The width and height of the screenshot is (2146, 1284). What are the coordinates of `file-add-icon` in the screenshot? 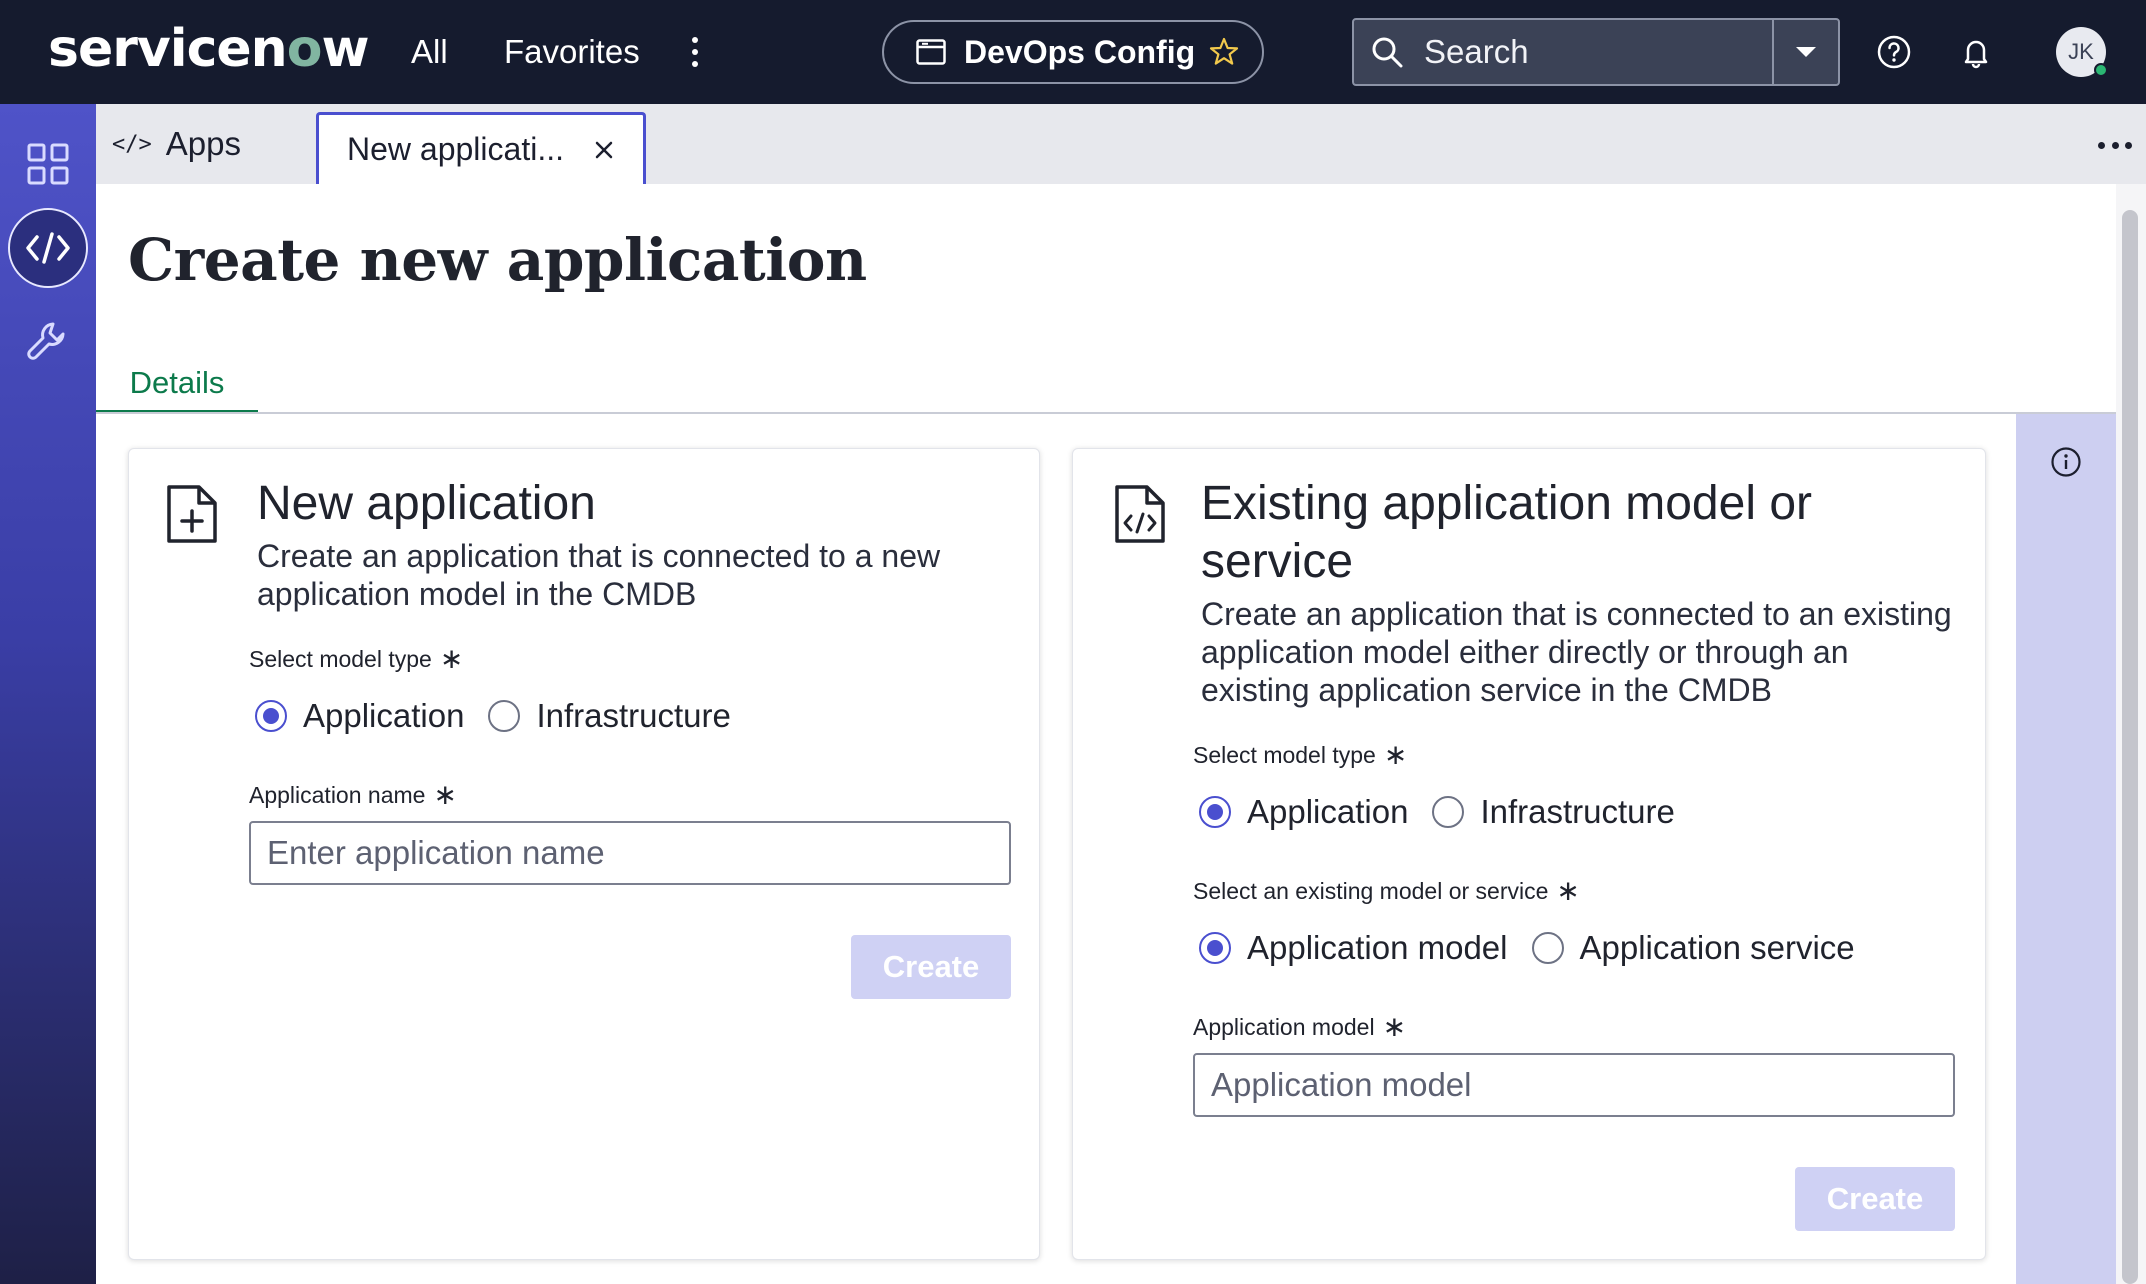 It's located at (192, 514).